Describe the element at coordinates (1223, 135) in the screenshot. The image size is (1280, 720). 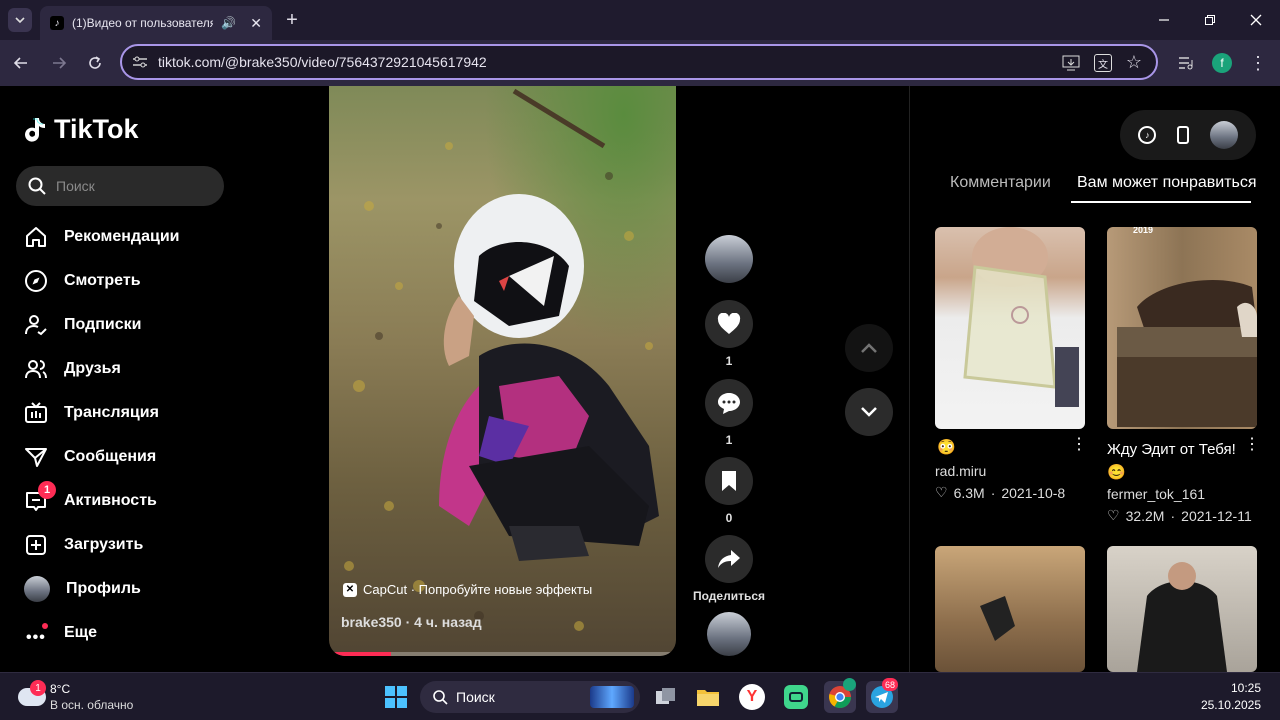
I see `user-avatar` at that location.